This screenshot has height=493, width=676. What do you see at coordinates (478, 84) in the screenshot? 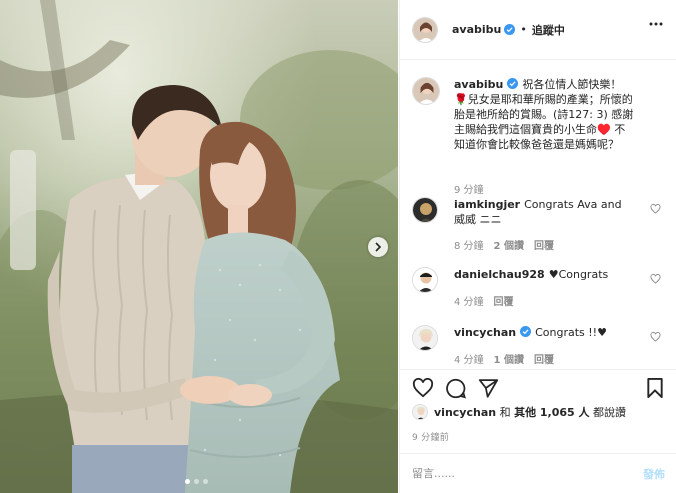
I see `caption-username: avabibu` at bounding box center [478, 84].